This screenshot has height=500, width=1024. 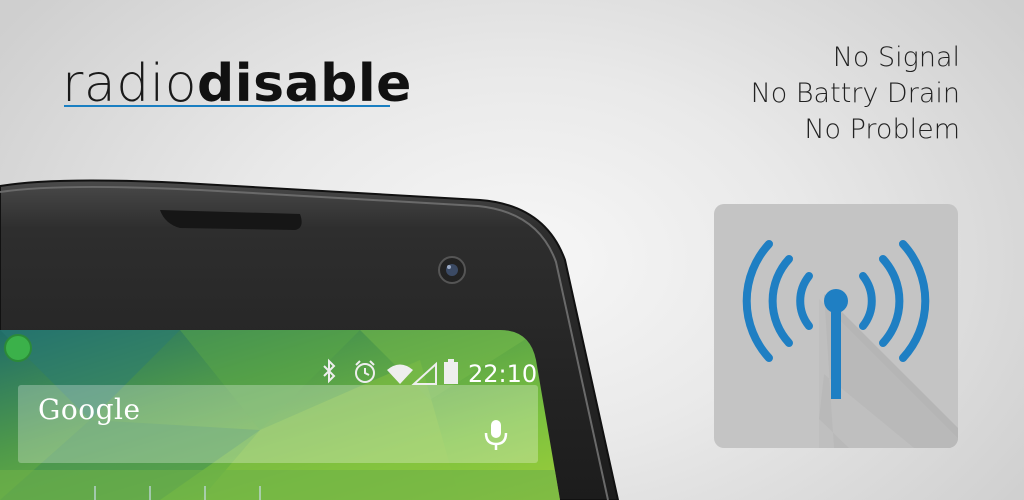 What do you see at coordinates (451, 371) in the screenshot?
I see `battery-icon` at bounding box center [451, 371].